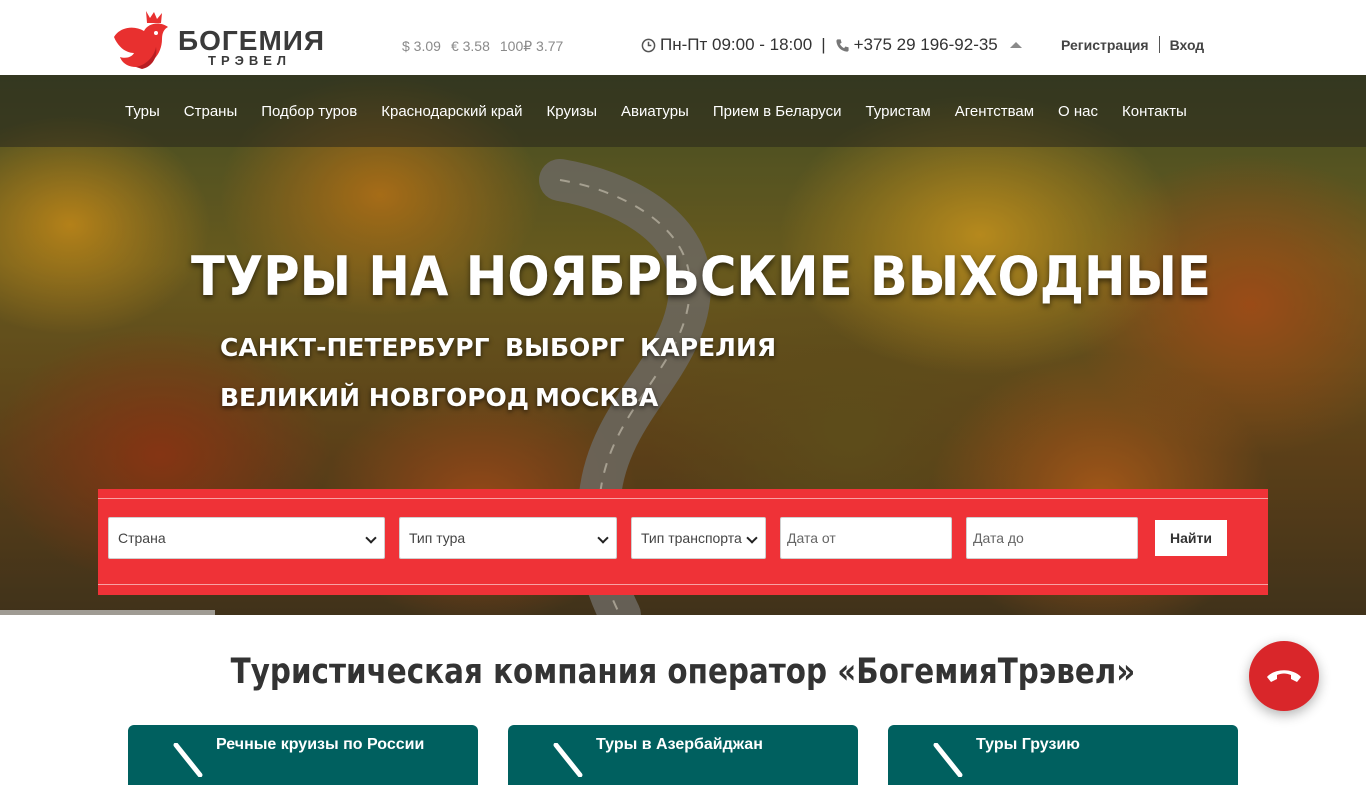  Describe the element at coordinates (421, 46) in the screenshot. I see `rate-usd: $ 3.09` at that location.